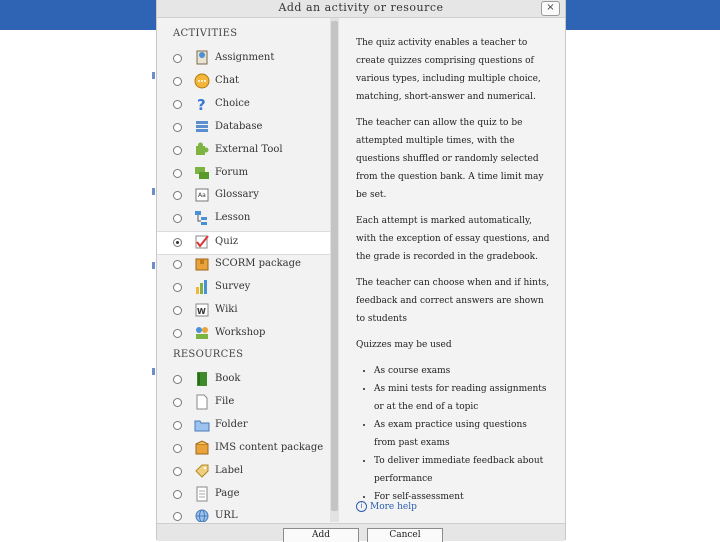 The width and height of the screenshot is (720, 542). What do you see at coordinates (205, 33) in the screenshot?
I see `activities-heading: ACTIVITIES` at bounding box center [205, 33].